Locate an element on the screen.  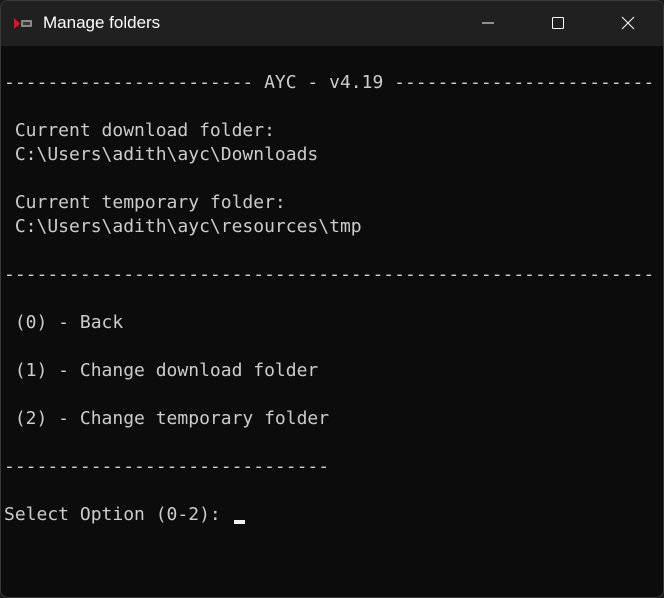
minimize-button is located at coordinates (488, 23).